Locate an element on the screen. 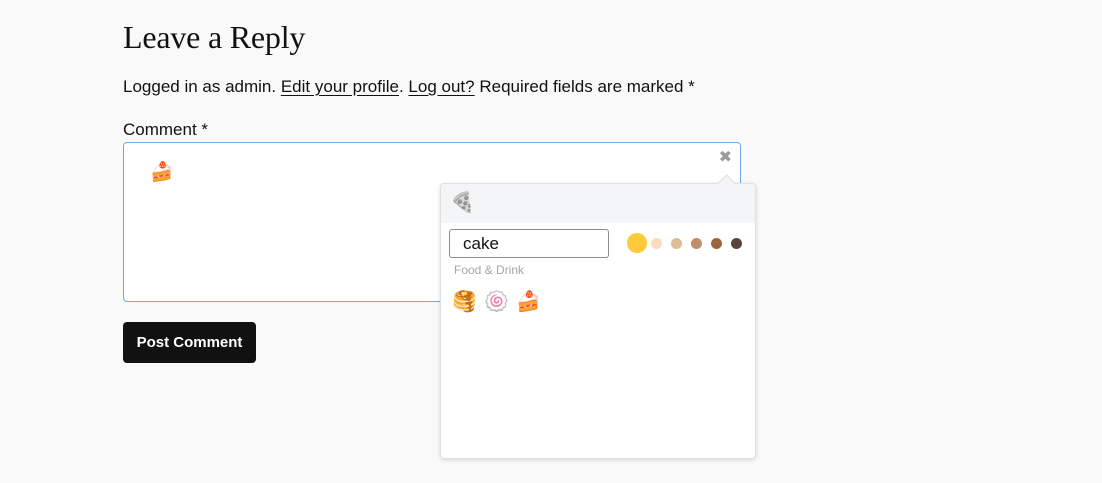 The image size is (1102, 483). picker-category-bar: 🍕 is located at coordinates (598, 203).